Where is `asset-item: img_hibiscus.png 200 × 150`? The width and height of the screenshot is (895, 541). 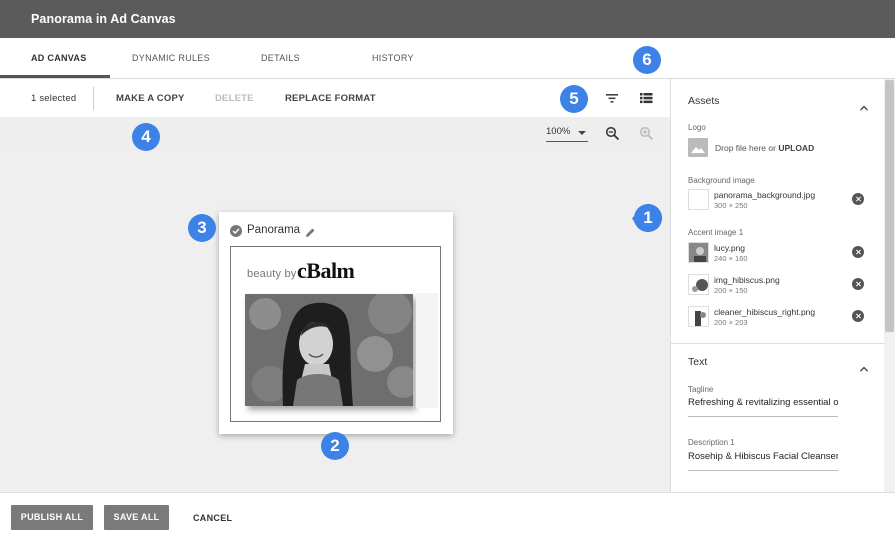 asset-item: img_hibiscus.png 200 × 150 is located at coordinates (783, 288).